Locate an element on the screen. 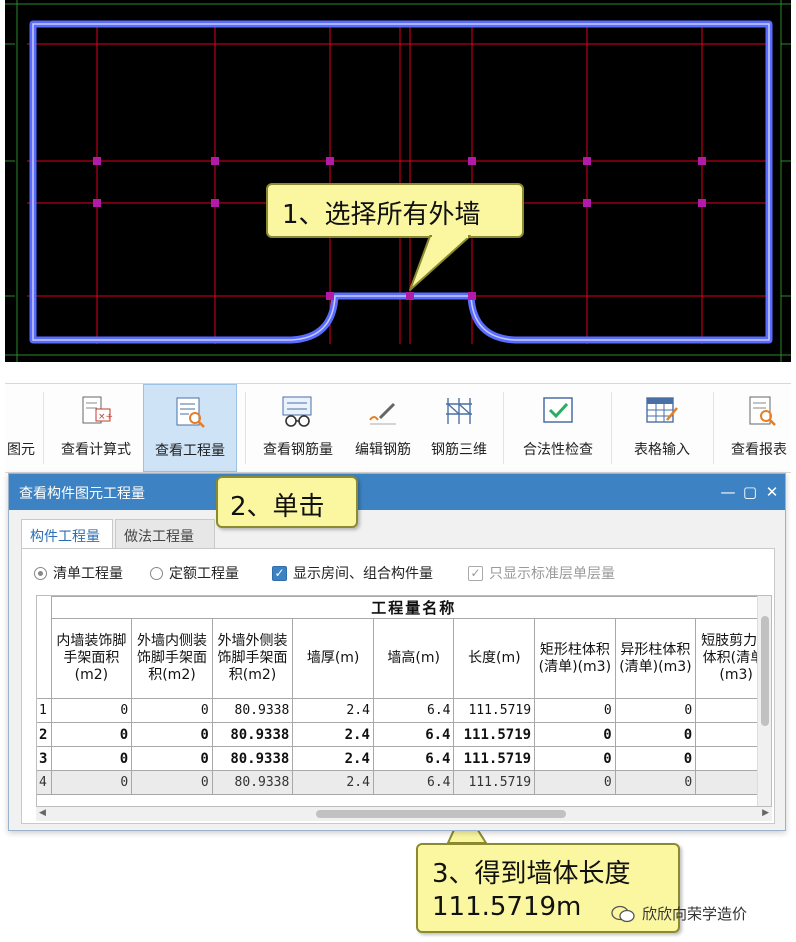 Image resolution: width=796 pixels, height=942 pixels. minimize-icon: — is located at coordinates (728, 492).